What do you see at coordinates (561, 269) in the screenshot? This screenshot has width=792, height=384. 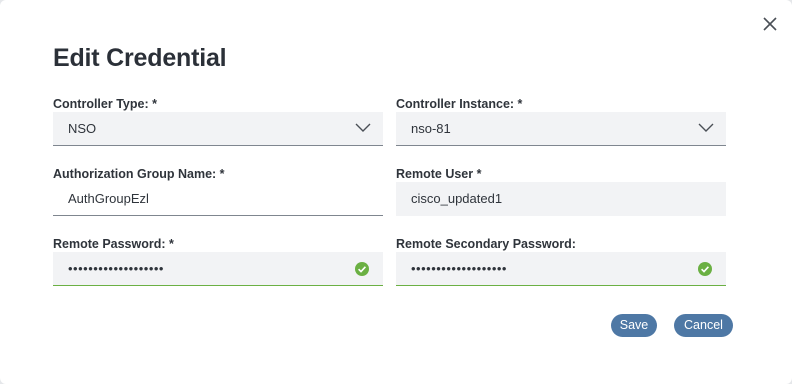 I see `remote-secondary-password-input: •••••••••••••••••••` at bounding box center [561, 269].